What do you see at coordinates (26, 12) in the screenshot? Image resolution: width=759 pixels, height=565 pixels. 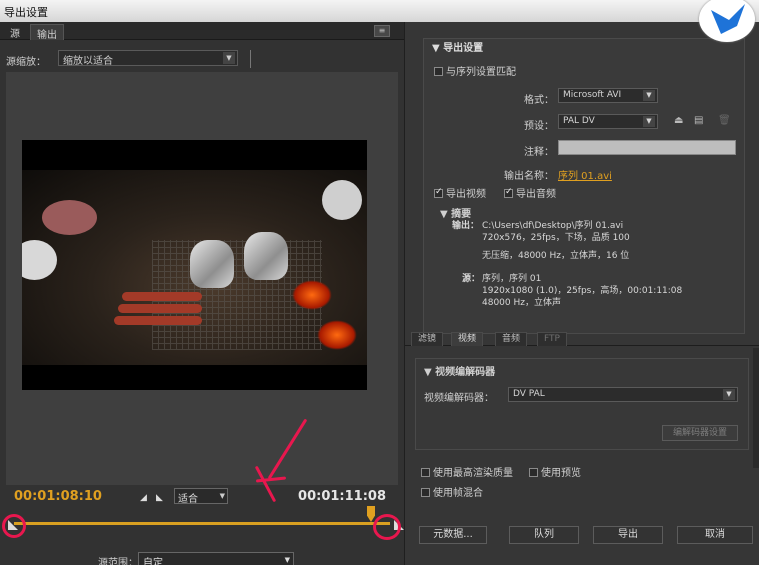 I see `window-title: 导出设置` at bounding box center [26, 12].